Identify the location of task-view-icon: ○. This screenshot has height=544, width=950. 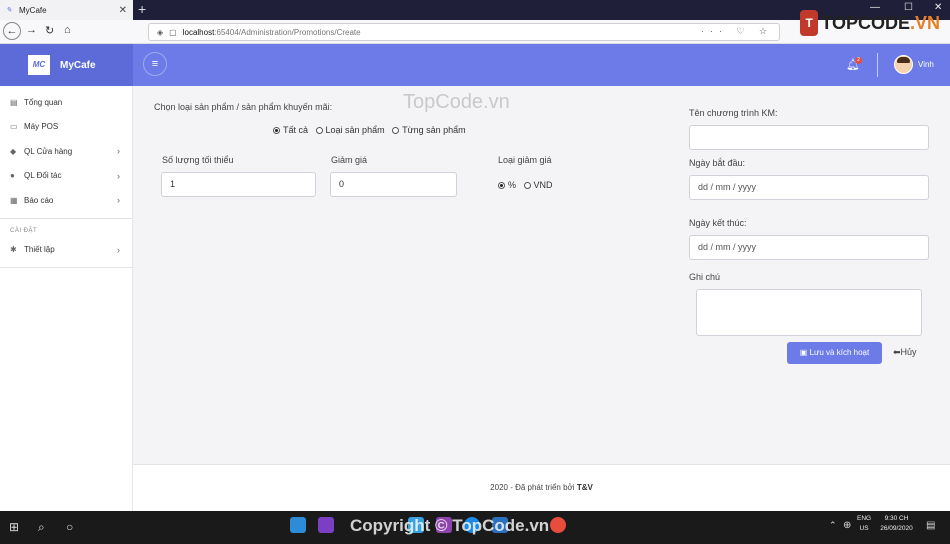
(69, 527).